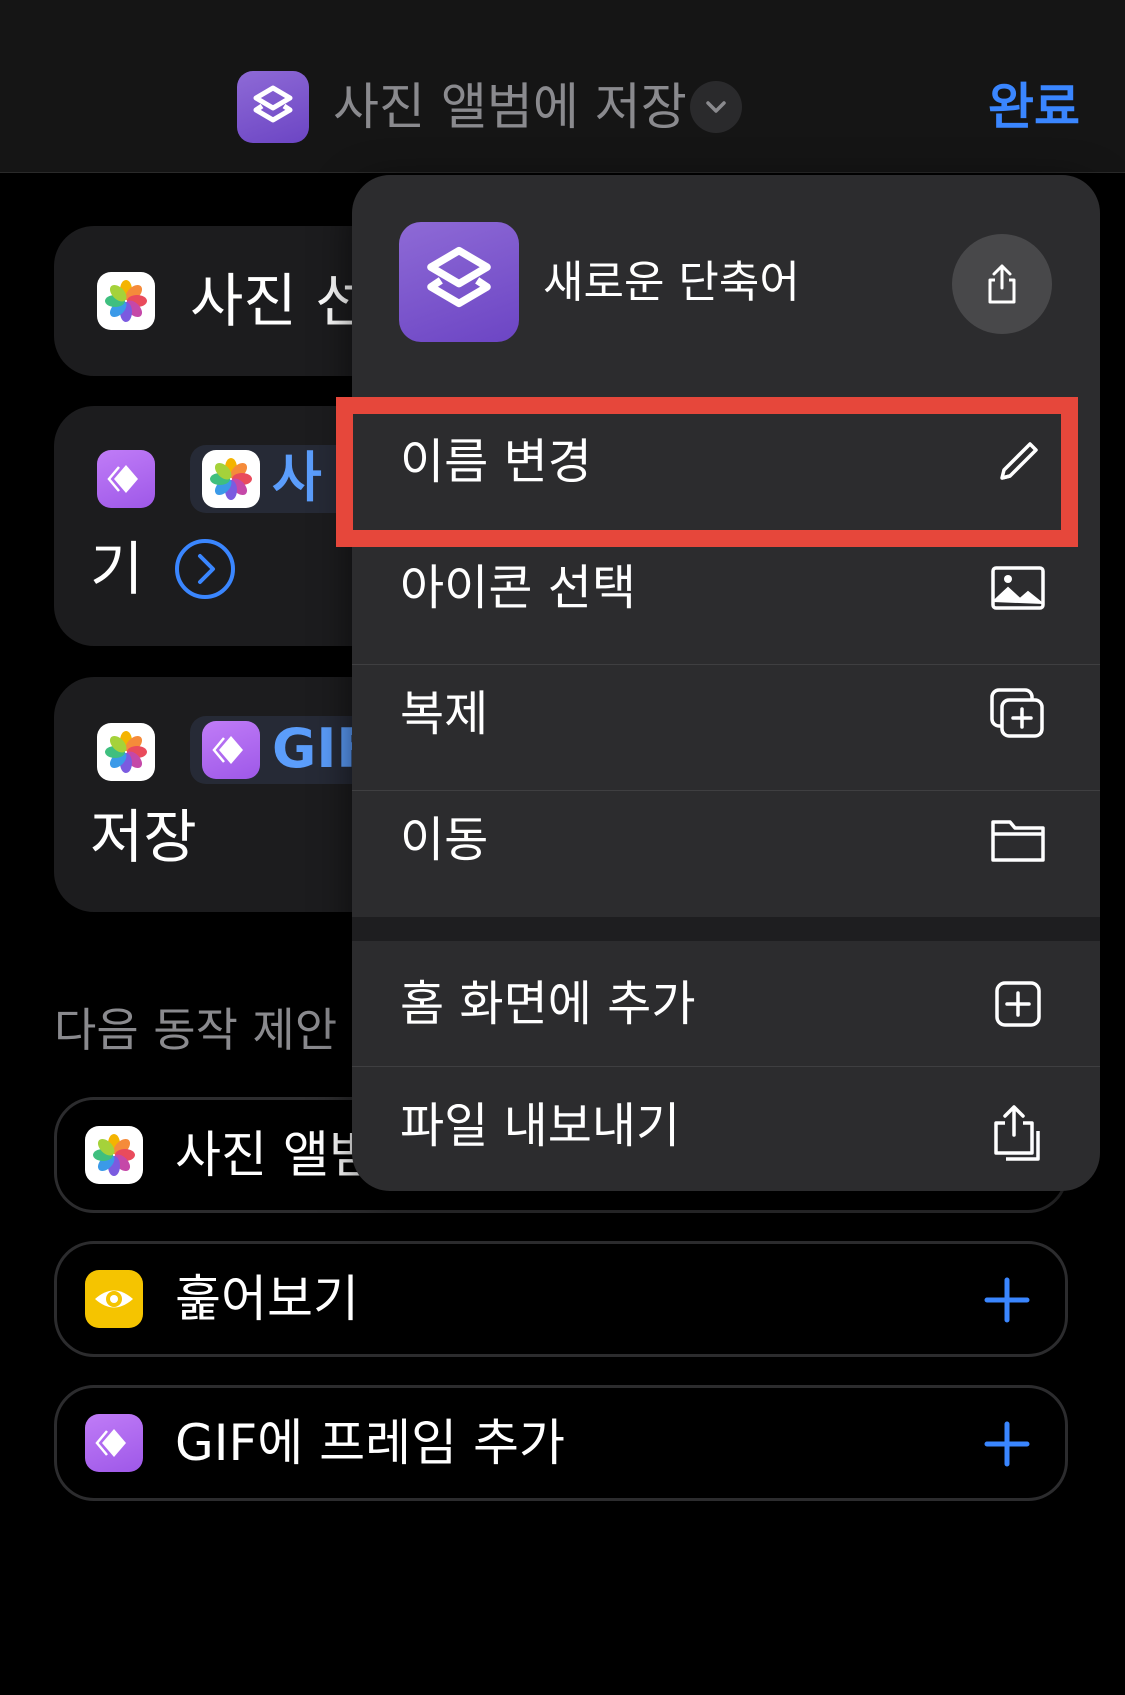  I want to click on menu-item-duplicate: 복제, so click(726, 714).